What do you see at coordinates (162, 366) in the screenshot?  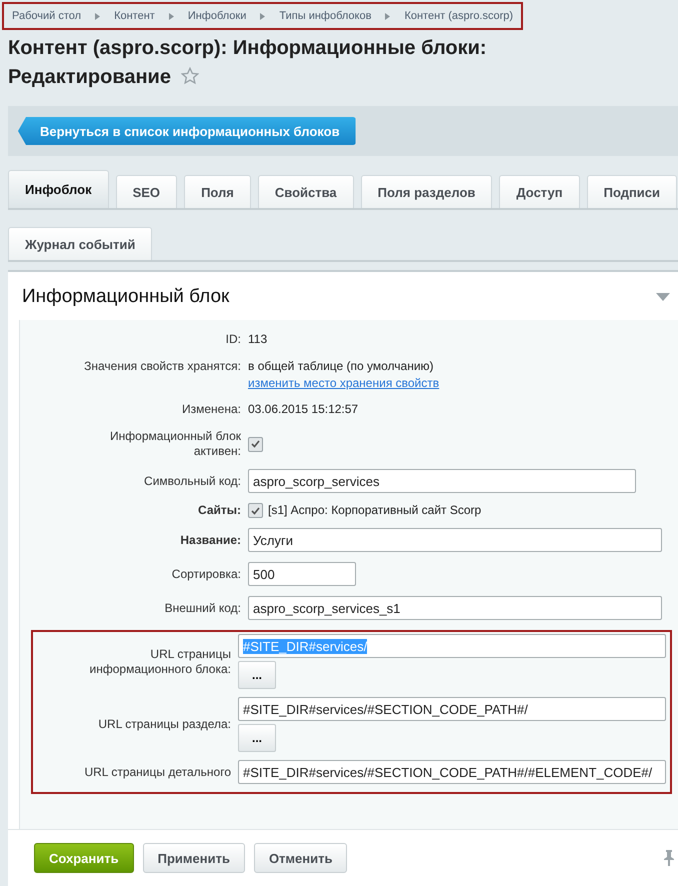 I see `field-label: Значения свойств хранятся:` at bounding box center [162, 366].